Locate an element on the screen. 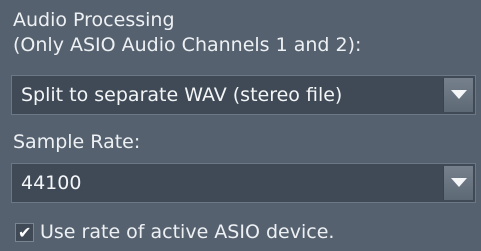 This screenshot has height=251, width=481. audio-processing-dropdown-button is located at coordinates (458, 95).